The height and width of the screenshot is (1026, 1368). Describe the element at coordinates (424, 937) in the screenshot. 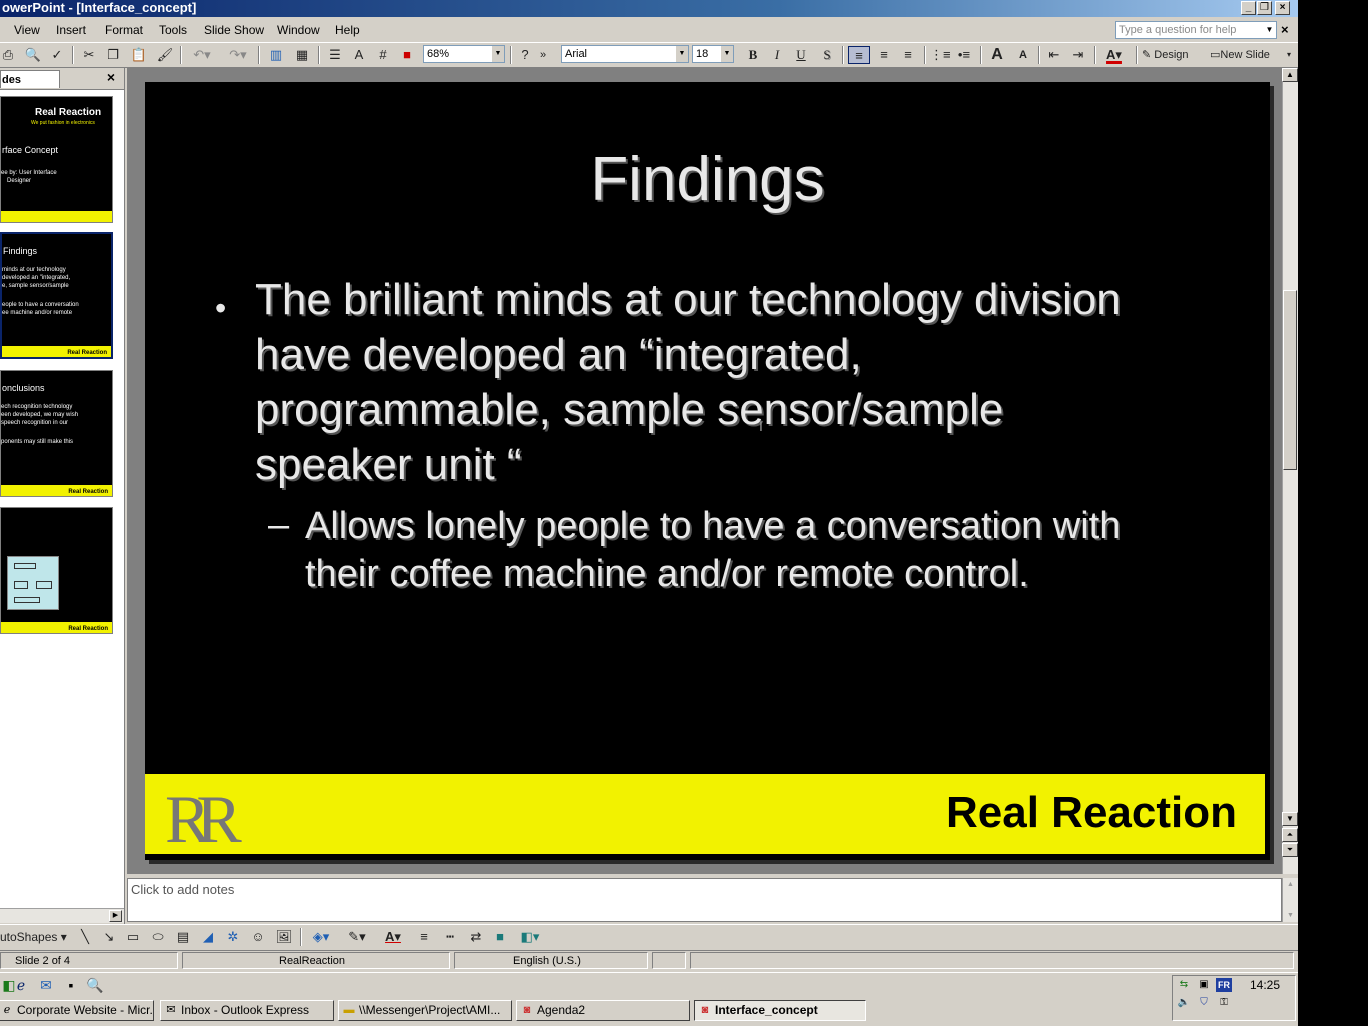

I see `line-style-icon: ≡` at that location.